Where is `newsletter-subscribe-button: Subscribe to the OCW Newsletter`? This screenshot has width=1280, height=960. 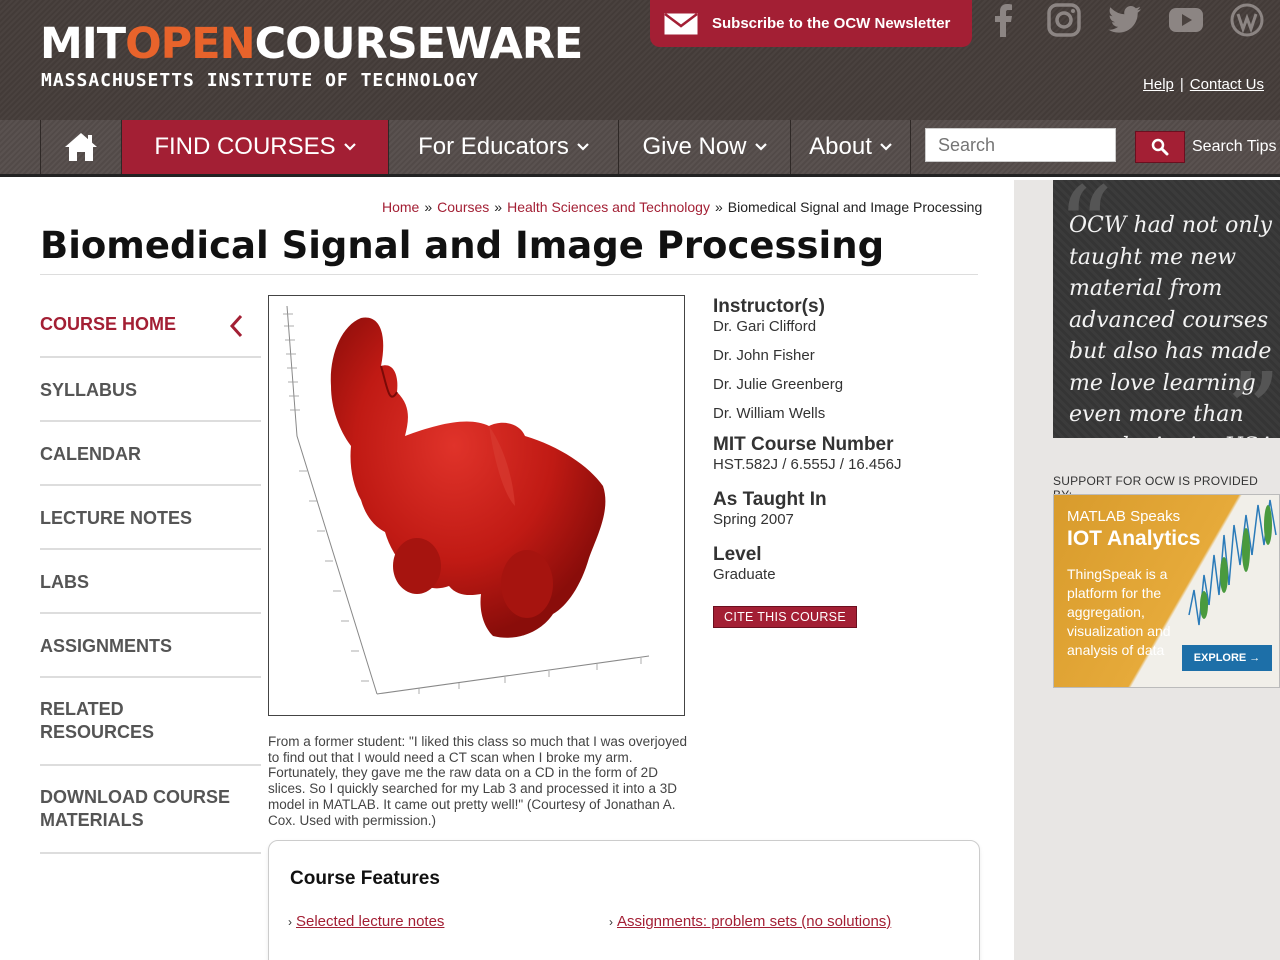
newsletter-subscribe-button: Subscribe to the OCW Newsletter is located at coordinates (811, 23).